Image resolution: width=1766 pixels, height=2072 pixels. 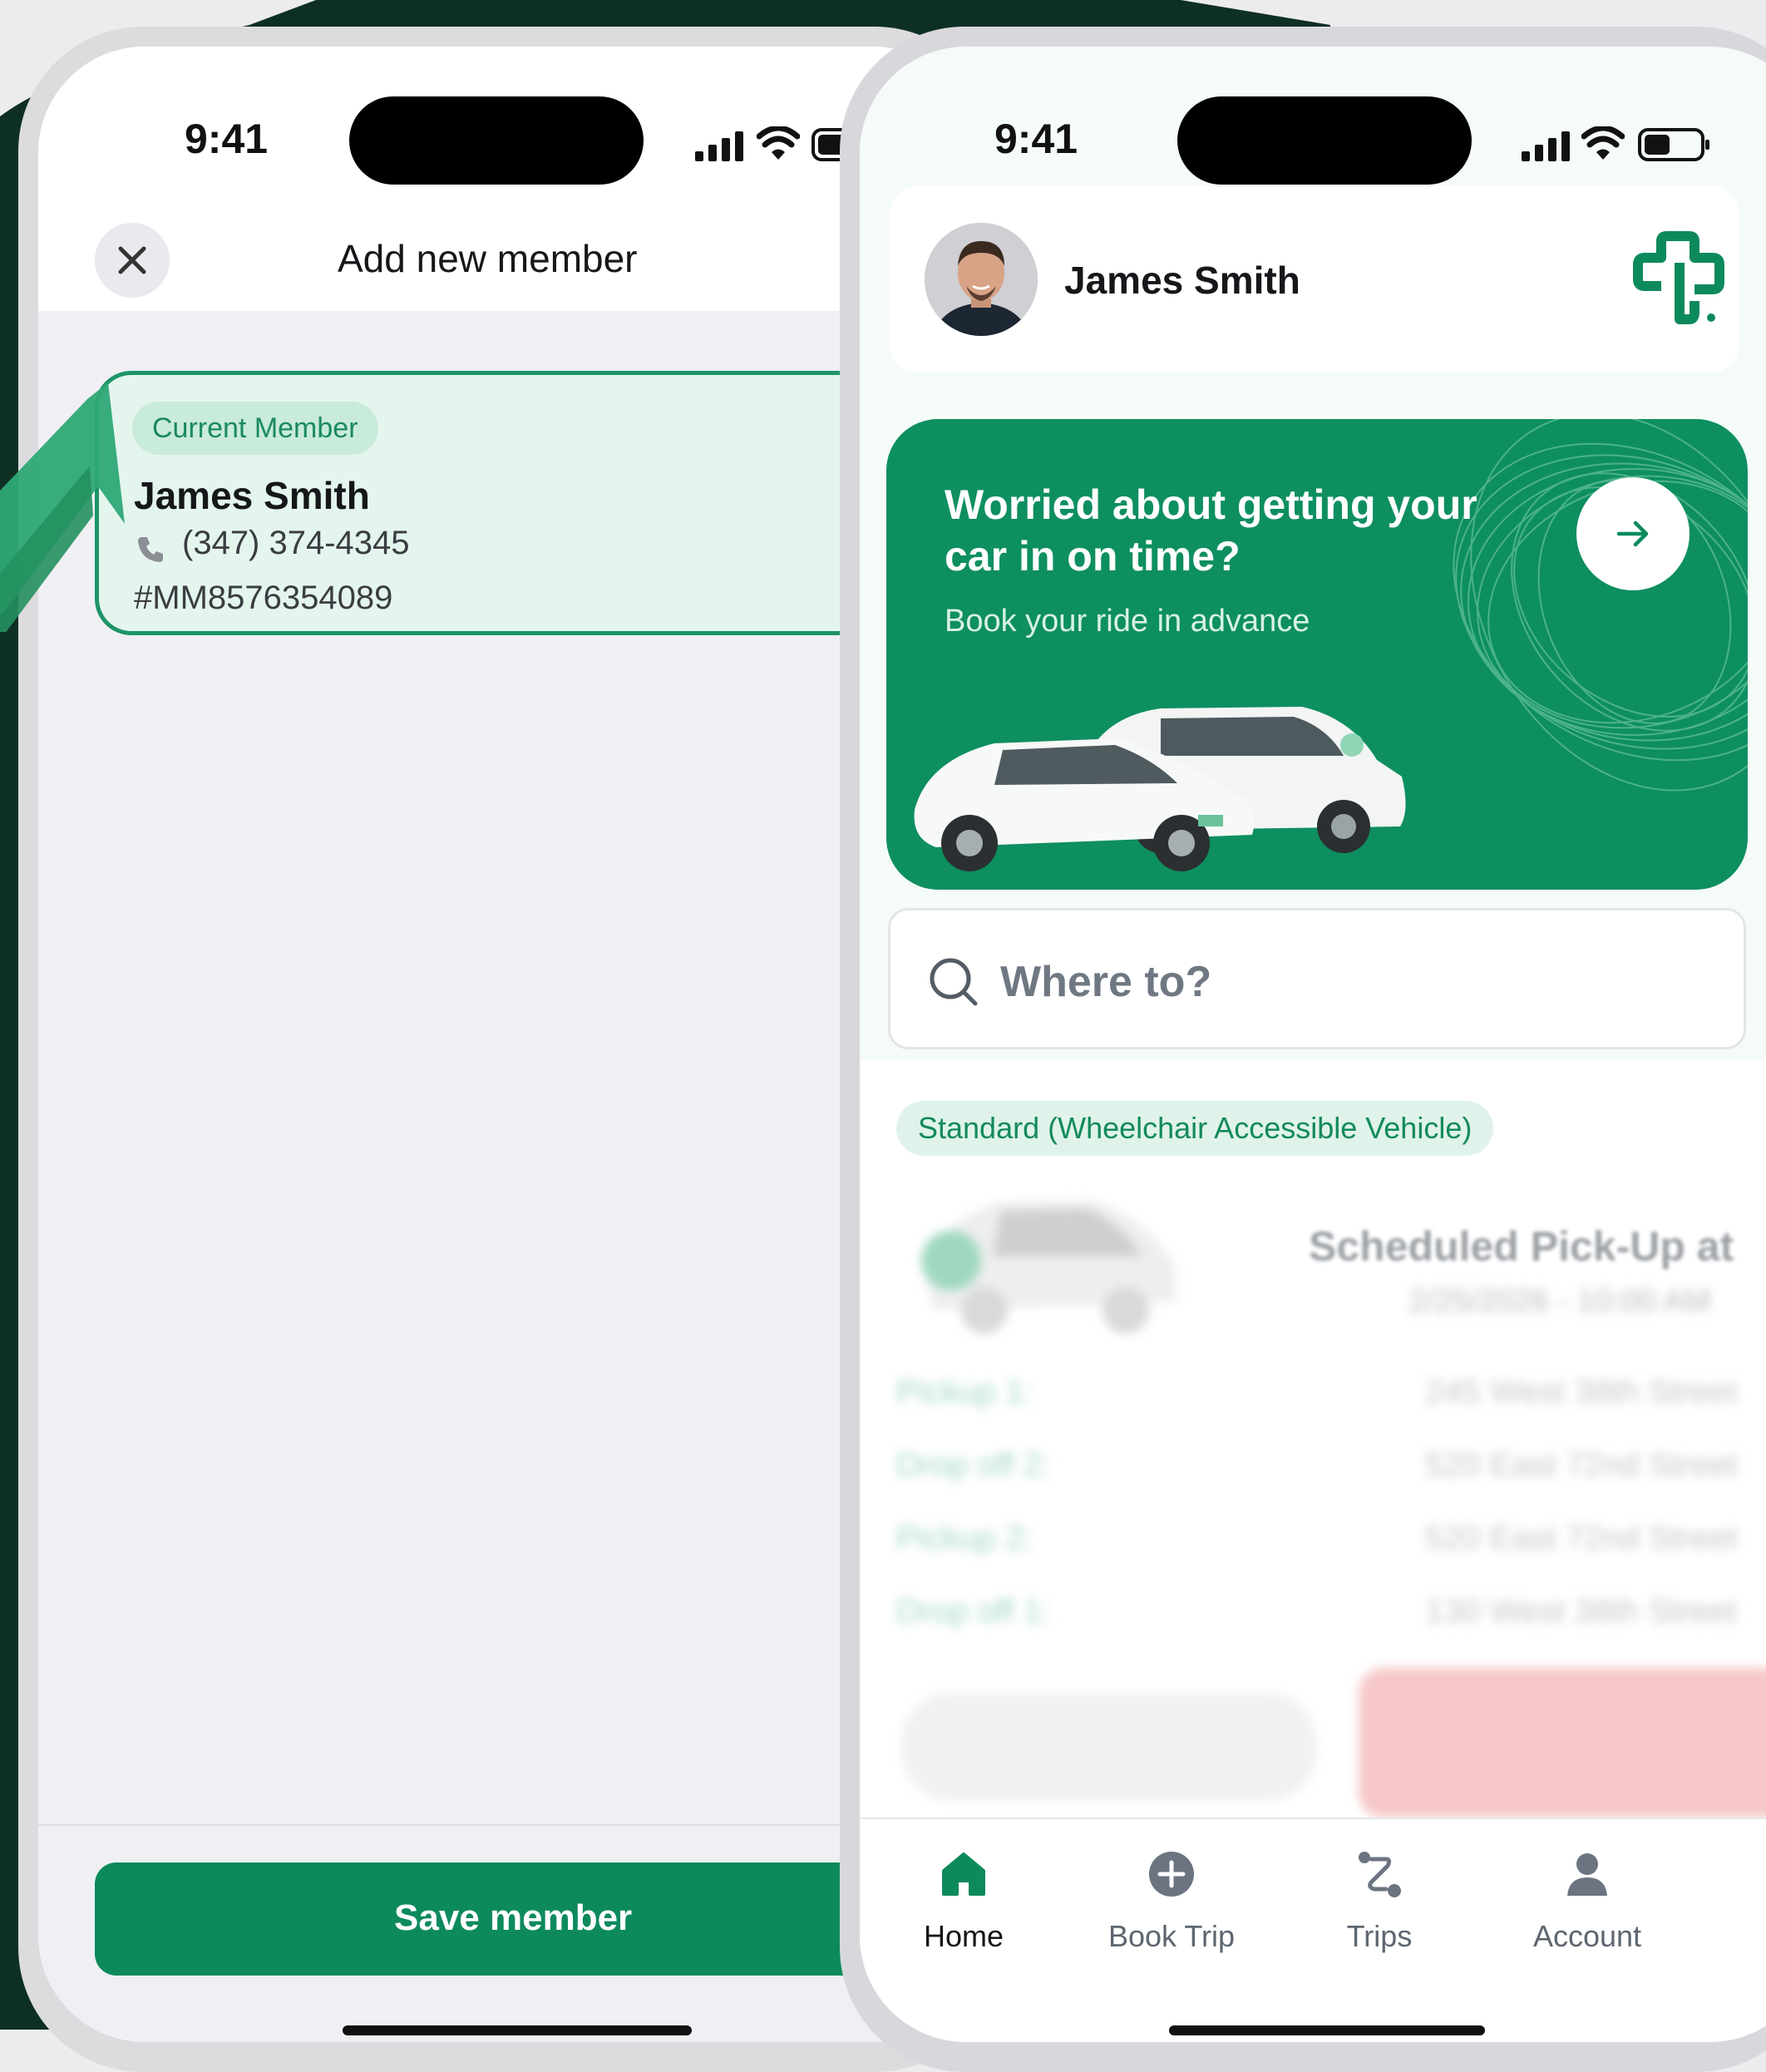 I want to click on tab-book-trip: Book Trip, so click(x=1171, y=1902).